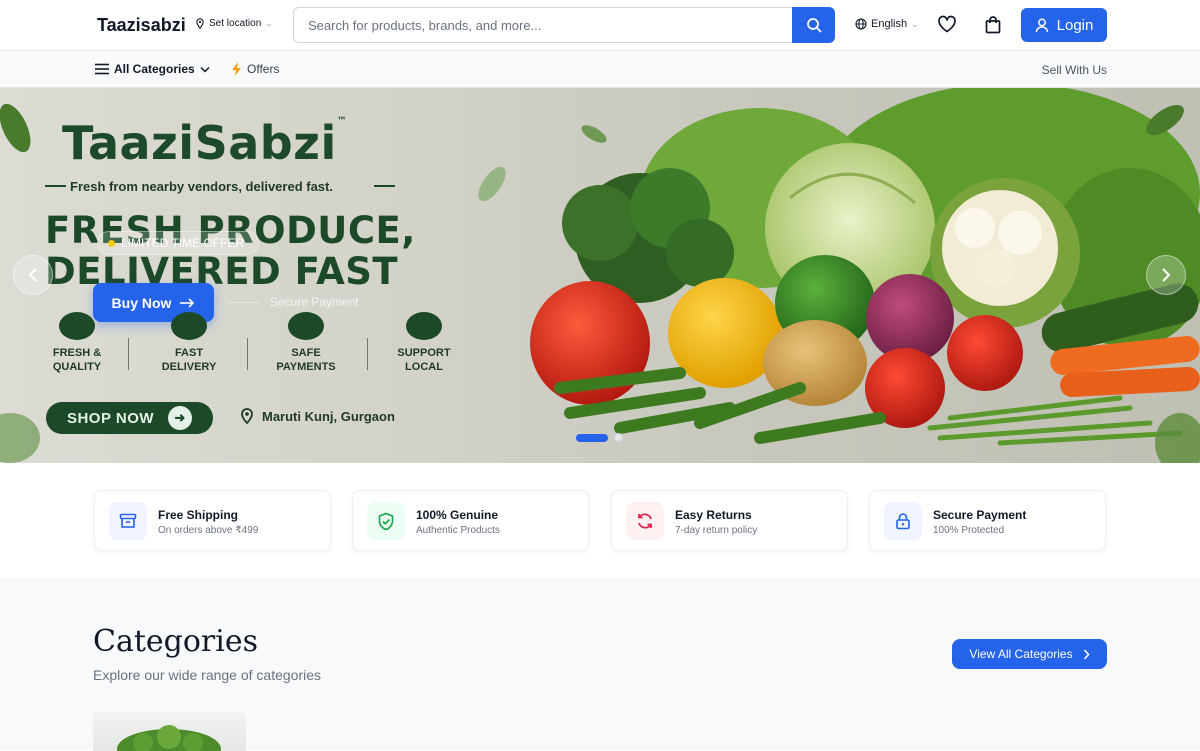  I want to click on user-icon, so click(1041, 25).